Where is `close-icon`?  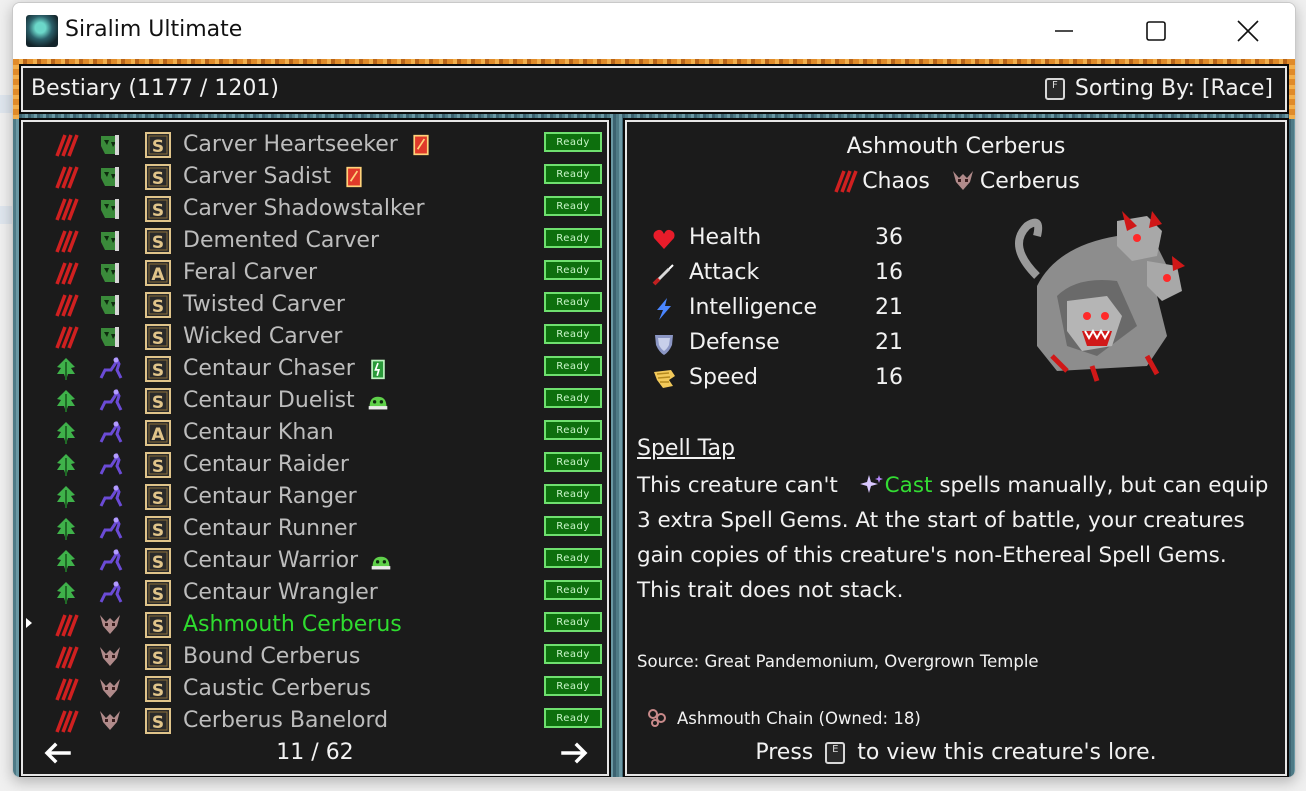
close-icon is located at coordinates (1248, 31).